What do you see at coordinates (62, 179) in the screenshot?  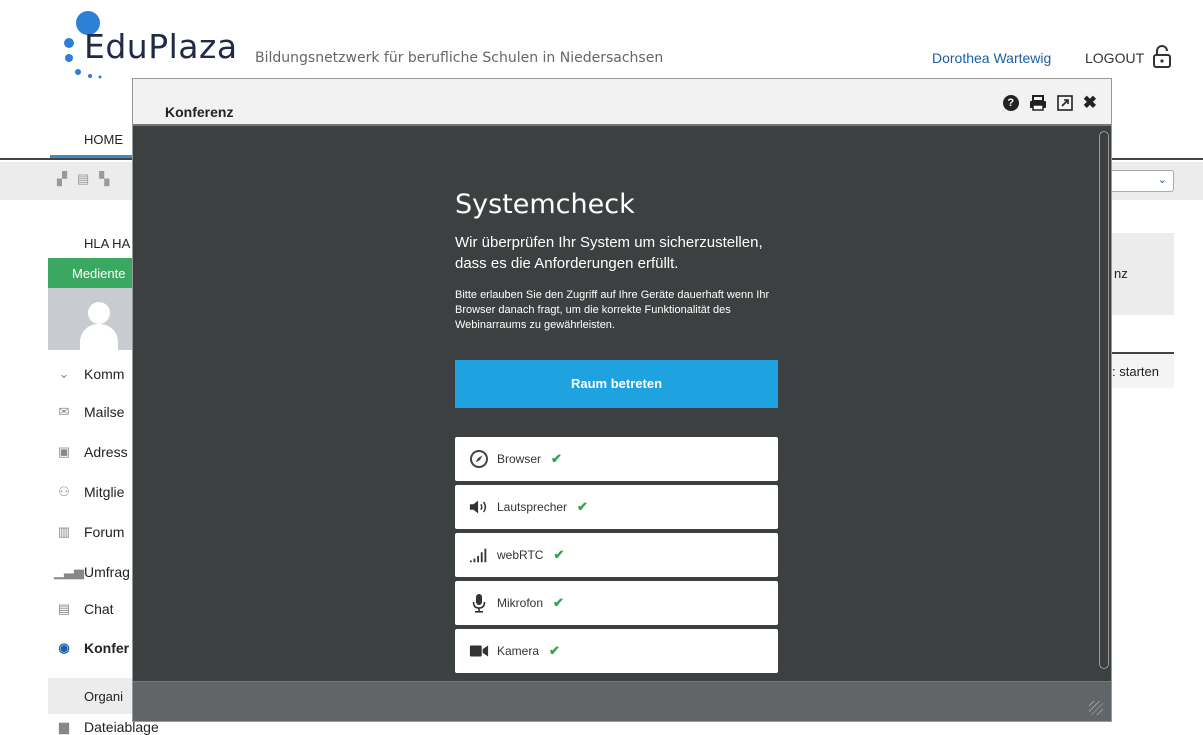 I see `toolbar-icon-1: ▞` at bounding box center [62, 179].